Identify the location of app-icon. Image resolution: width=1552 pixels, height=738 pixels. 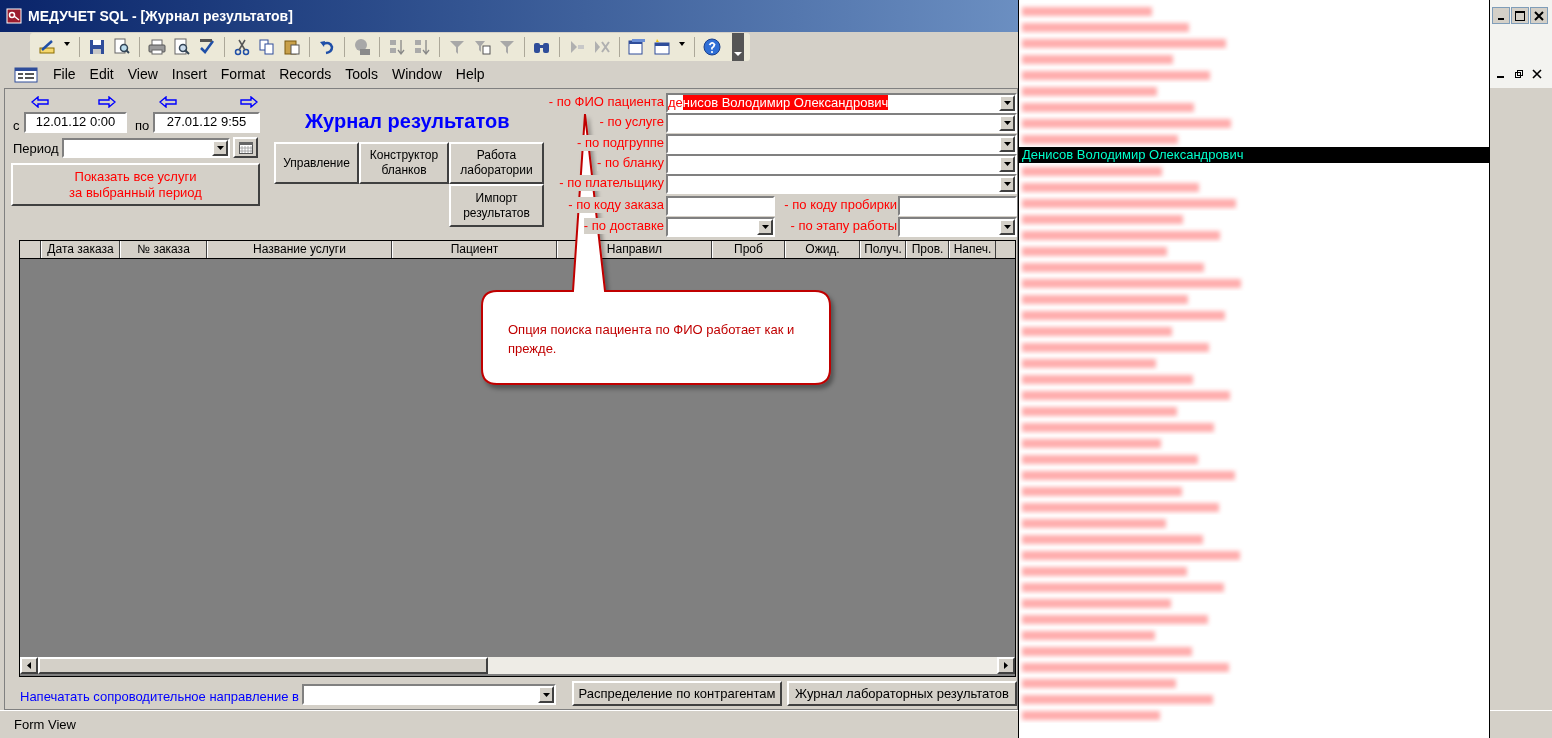
(14, 16).